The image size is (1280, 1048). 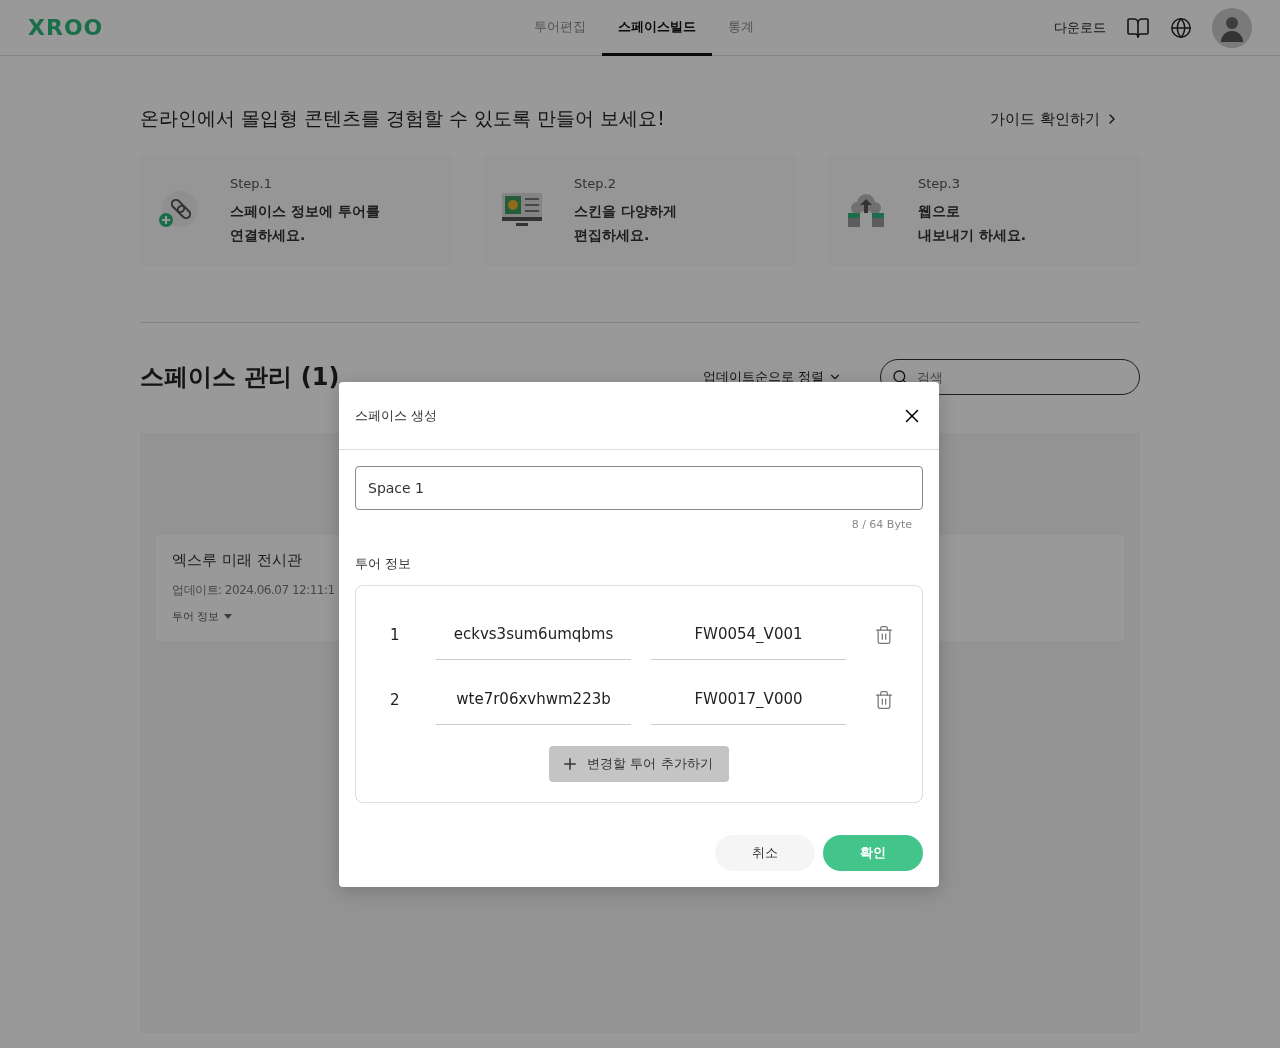 I want to click on update-time: 업데이트: 2024.06.07 12:11:1, so click(x=253, y=590).